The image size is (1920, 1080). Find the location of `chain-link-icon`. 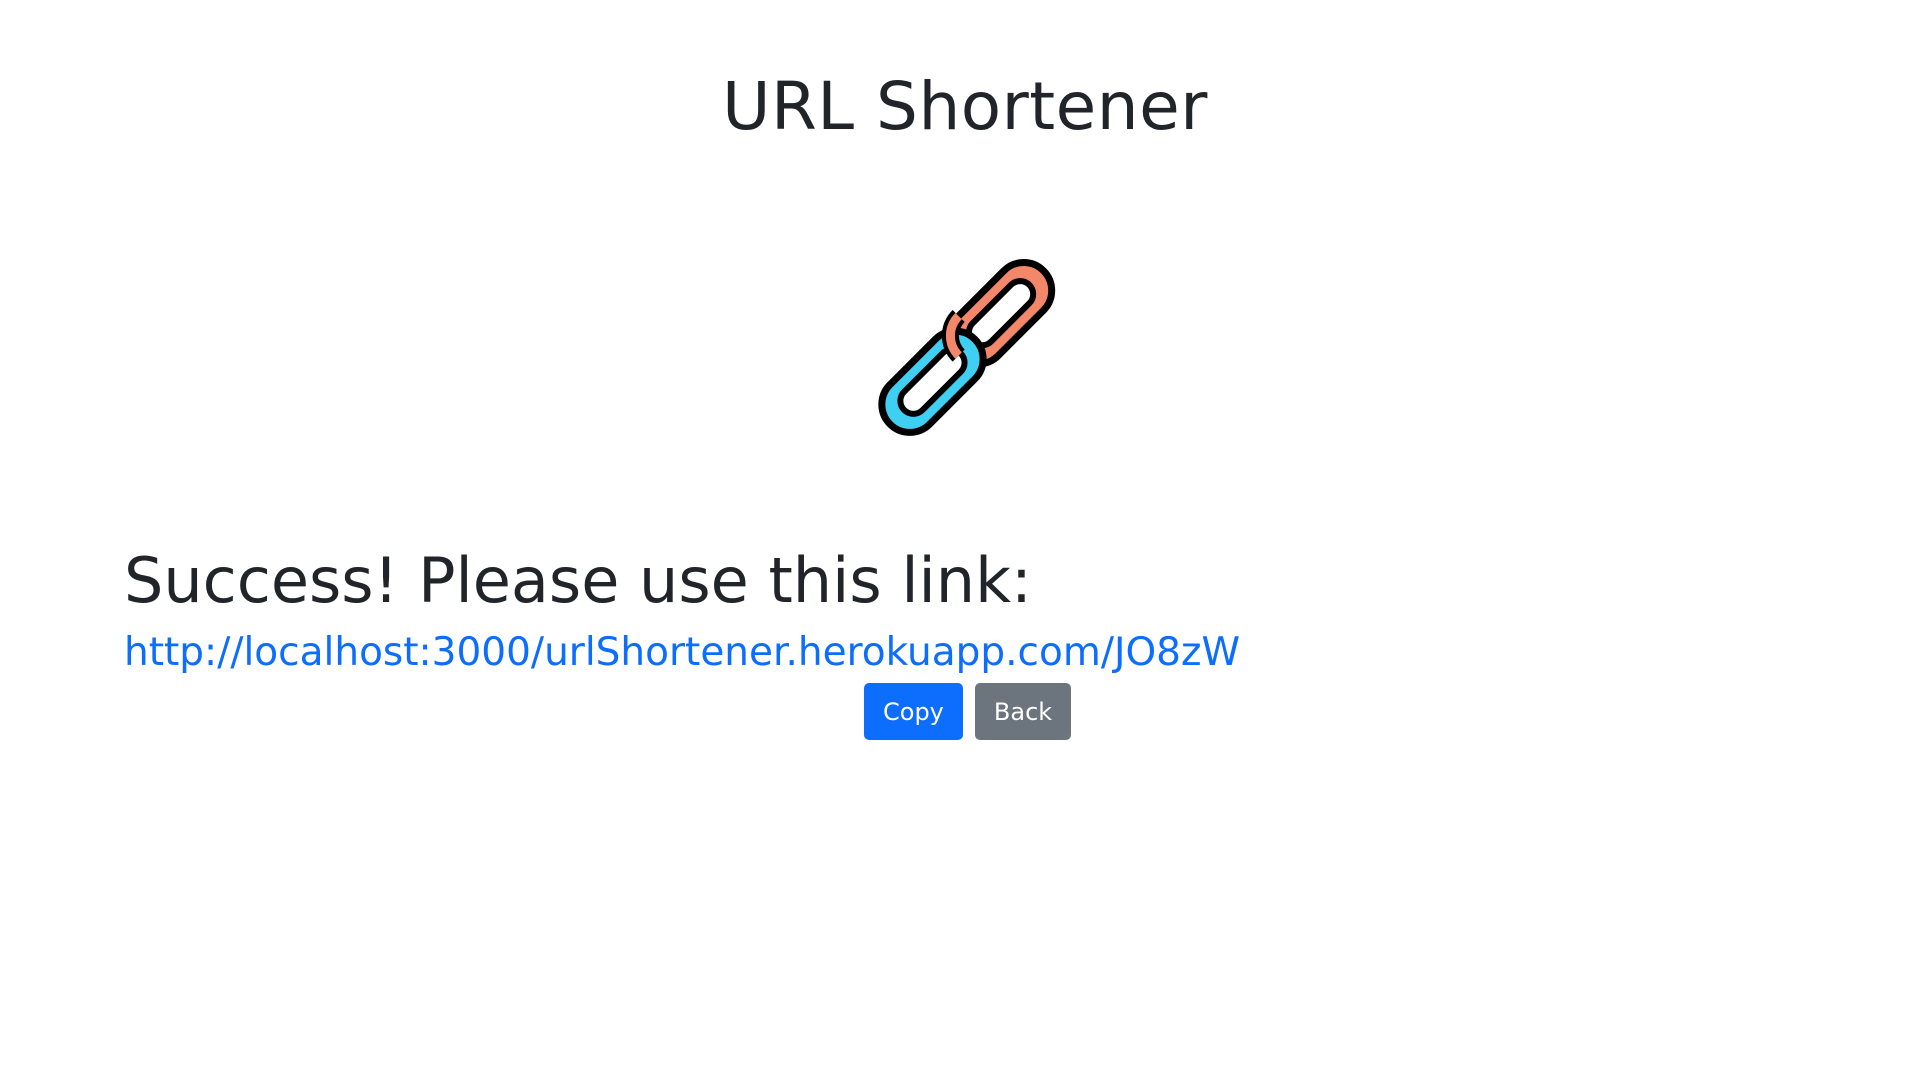

chain-link-icon is located at coordinates (965, 345).